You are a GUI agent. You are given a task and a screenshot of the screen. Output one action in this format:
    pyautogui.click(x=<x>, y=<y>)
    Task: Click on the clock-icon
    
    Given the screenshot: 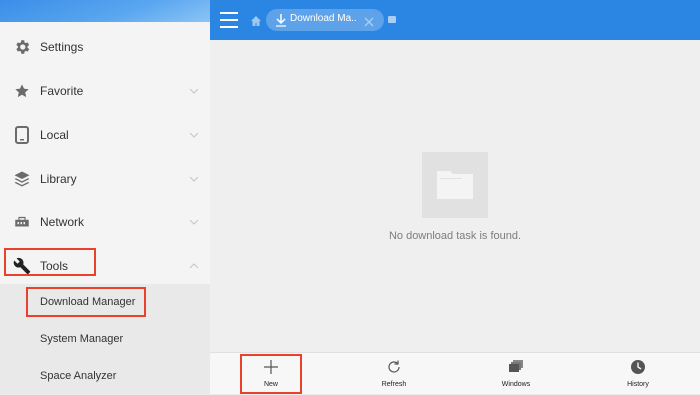 What is the action you would take?
    pyautogui.click(x=638, y=367)
    